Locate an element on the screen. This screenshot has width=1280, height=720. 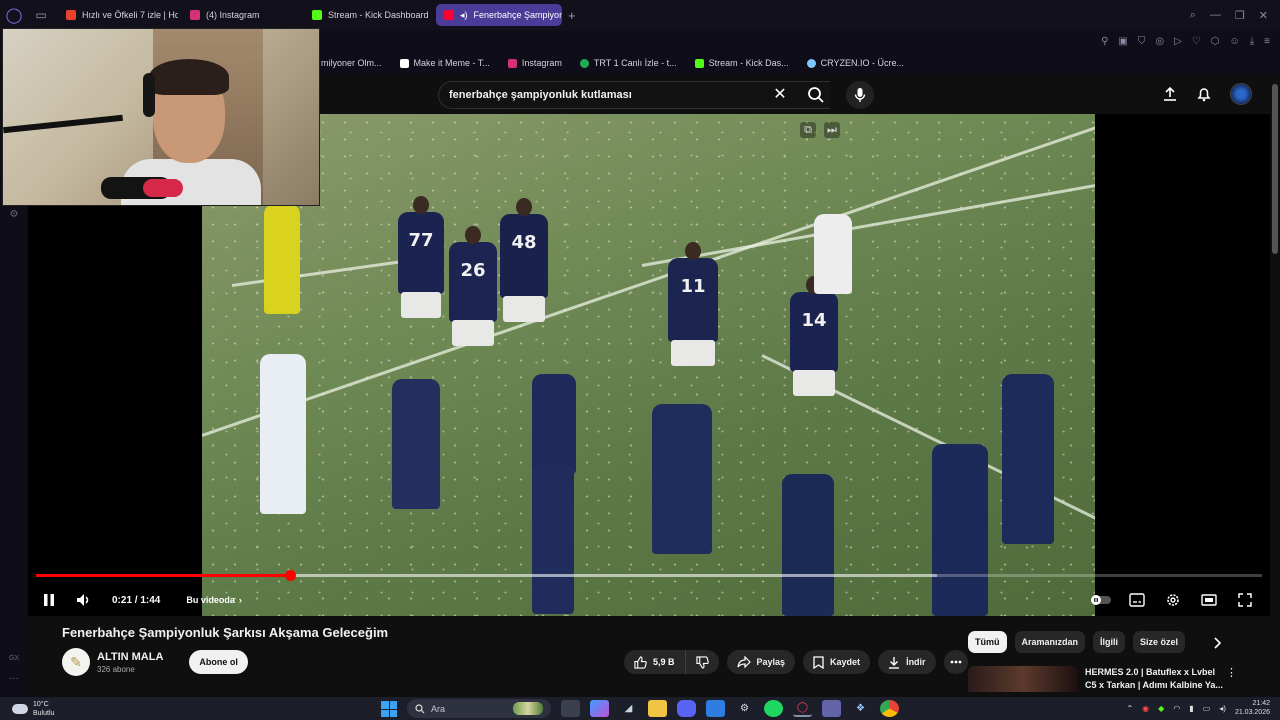
chrome-icon is located at coordinates (889, 708).